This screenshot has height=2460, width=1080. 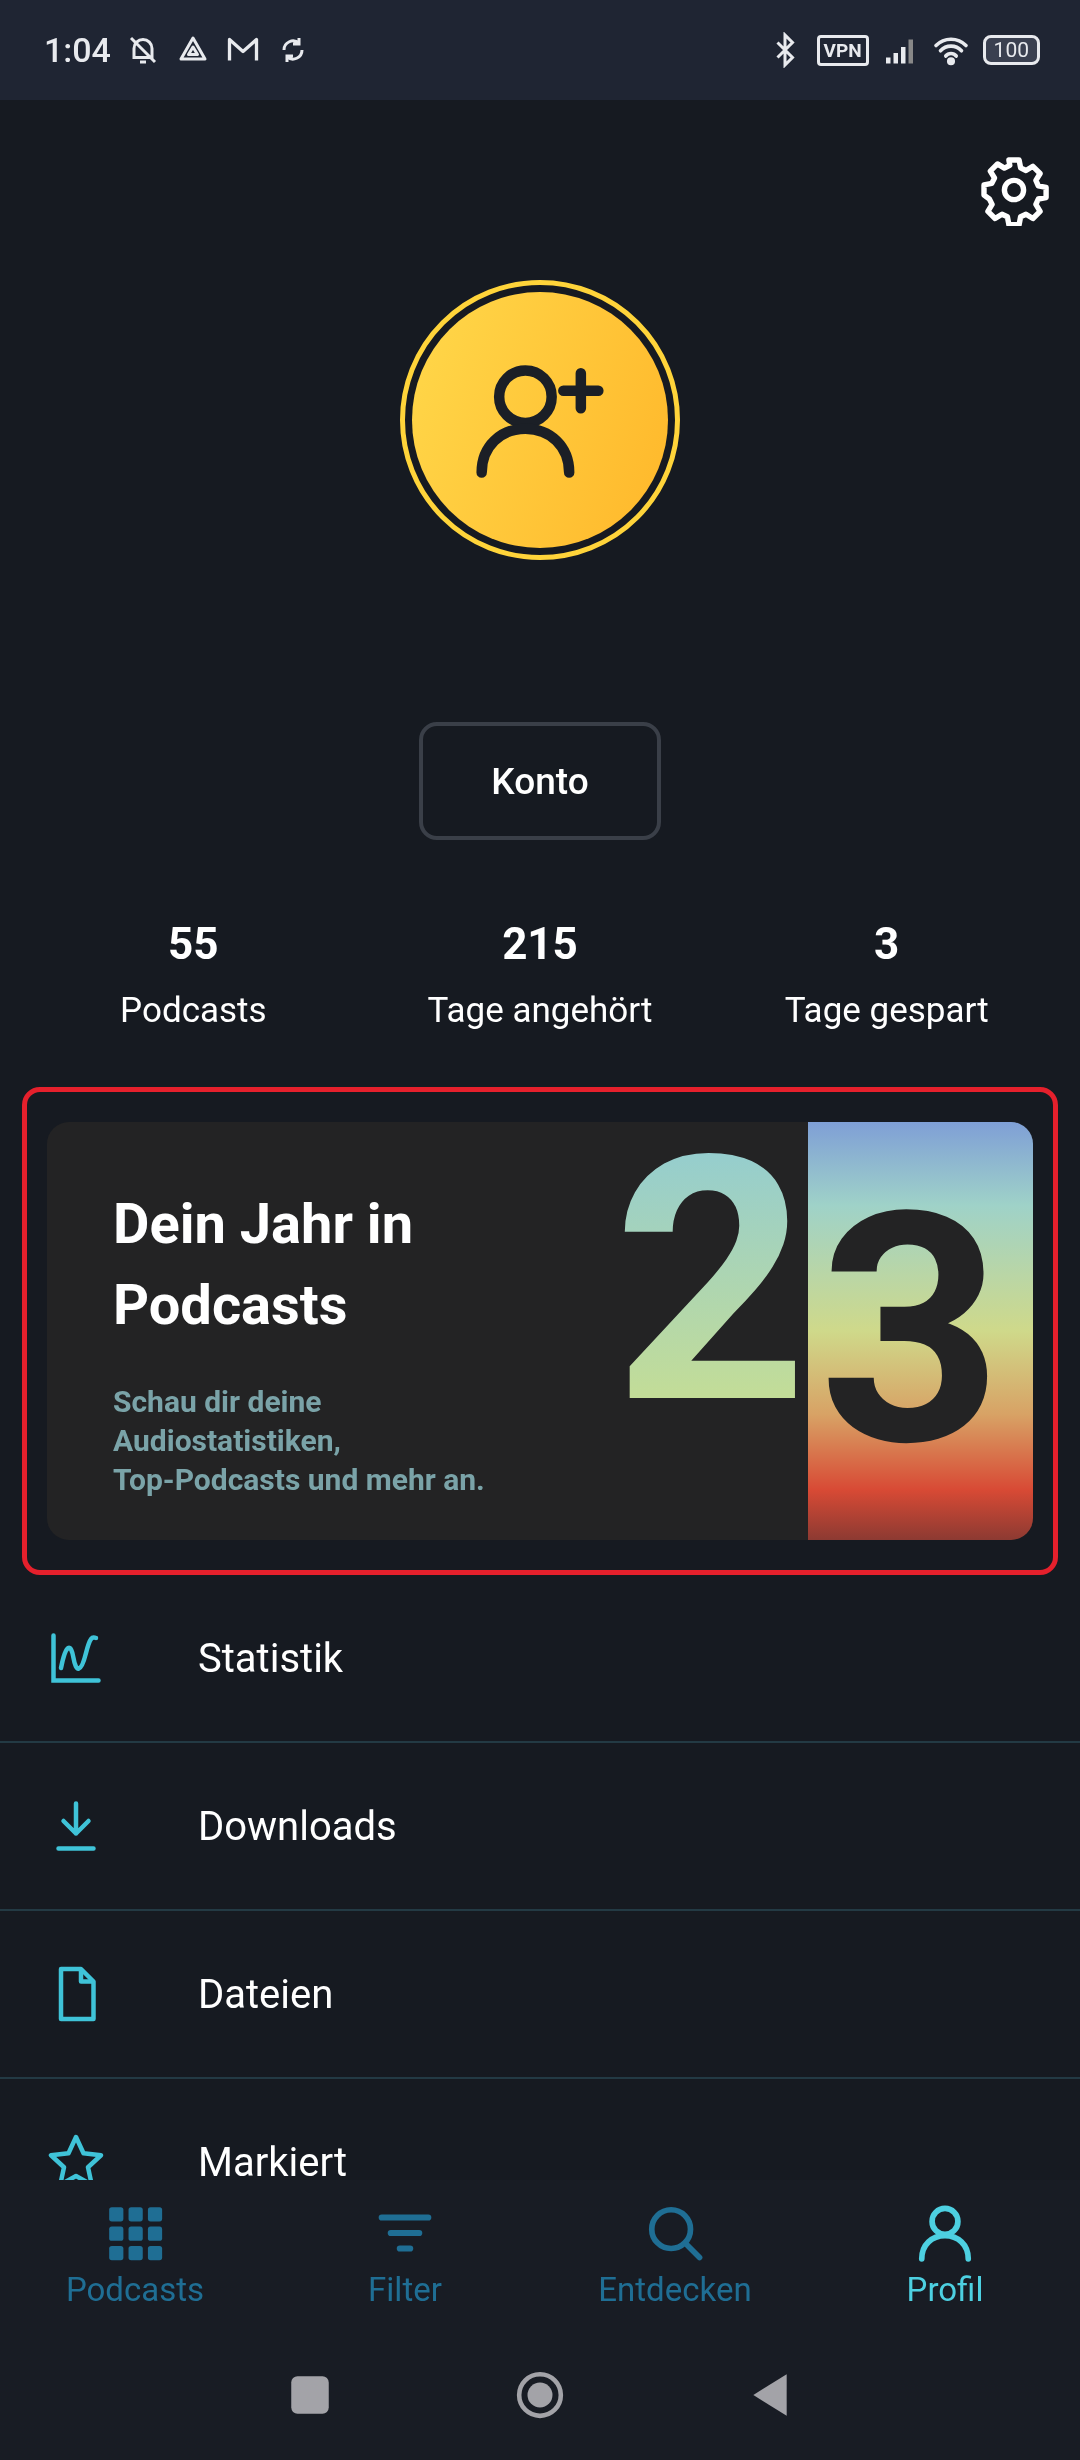 I want to click on vpn-badge: VPN, so click(x=842, y=50).